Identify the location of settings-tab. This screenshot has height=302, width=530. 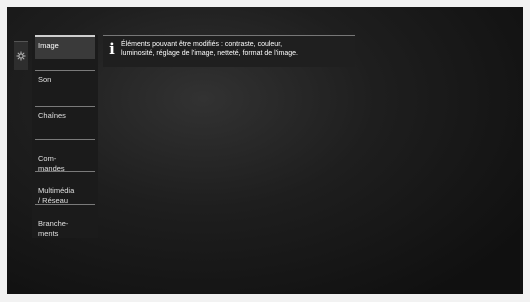
(21, 55).